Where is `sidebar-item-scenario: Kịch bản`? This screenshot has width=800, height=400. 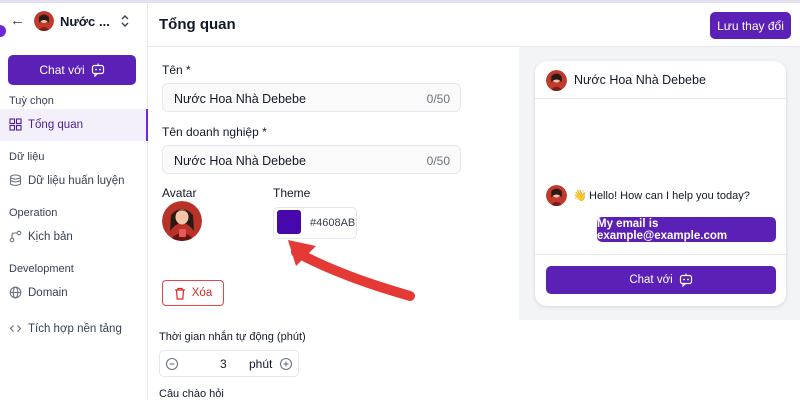 sidebar-item-scenario: Kịch bản is located at coordinates (74, 237).